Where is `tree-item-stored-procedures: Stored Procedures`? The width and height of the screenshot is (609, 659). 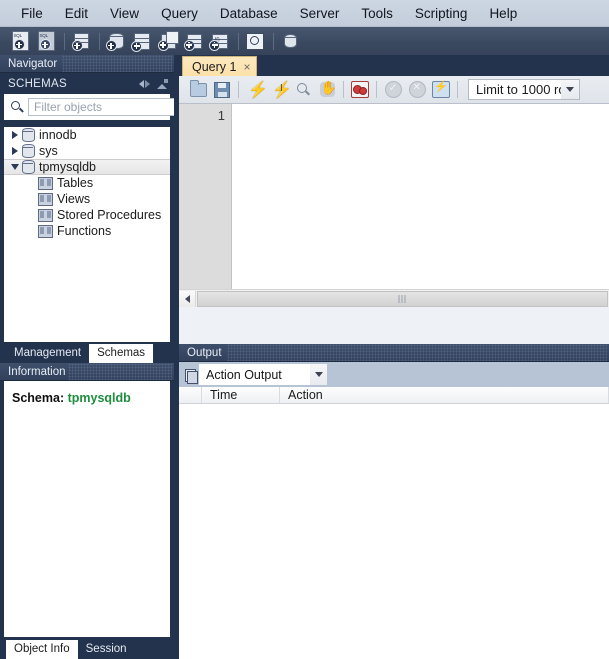 tree-item-stored-procedures: Stored Procedures is located at coordinates (87, 215).